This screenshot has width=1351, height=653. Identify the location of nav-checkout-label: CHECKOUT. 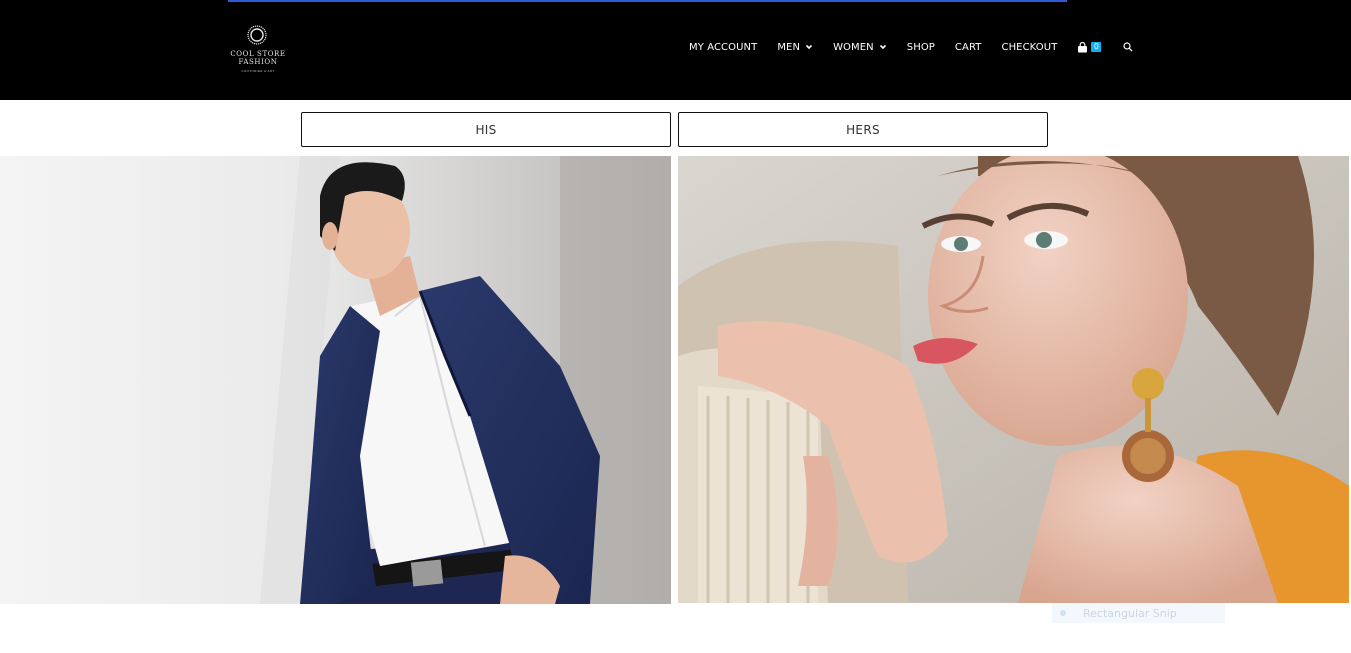
(1029, 47).